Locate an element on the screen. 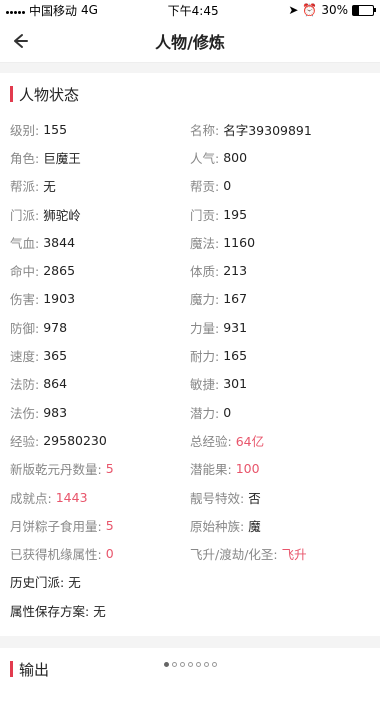  clock: 下午4:45 is located at coordinates (193, 10).